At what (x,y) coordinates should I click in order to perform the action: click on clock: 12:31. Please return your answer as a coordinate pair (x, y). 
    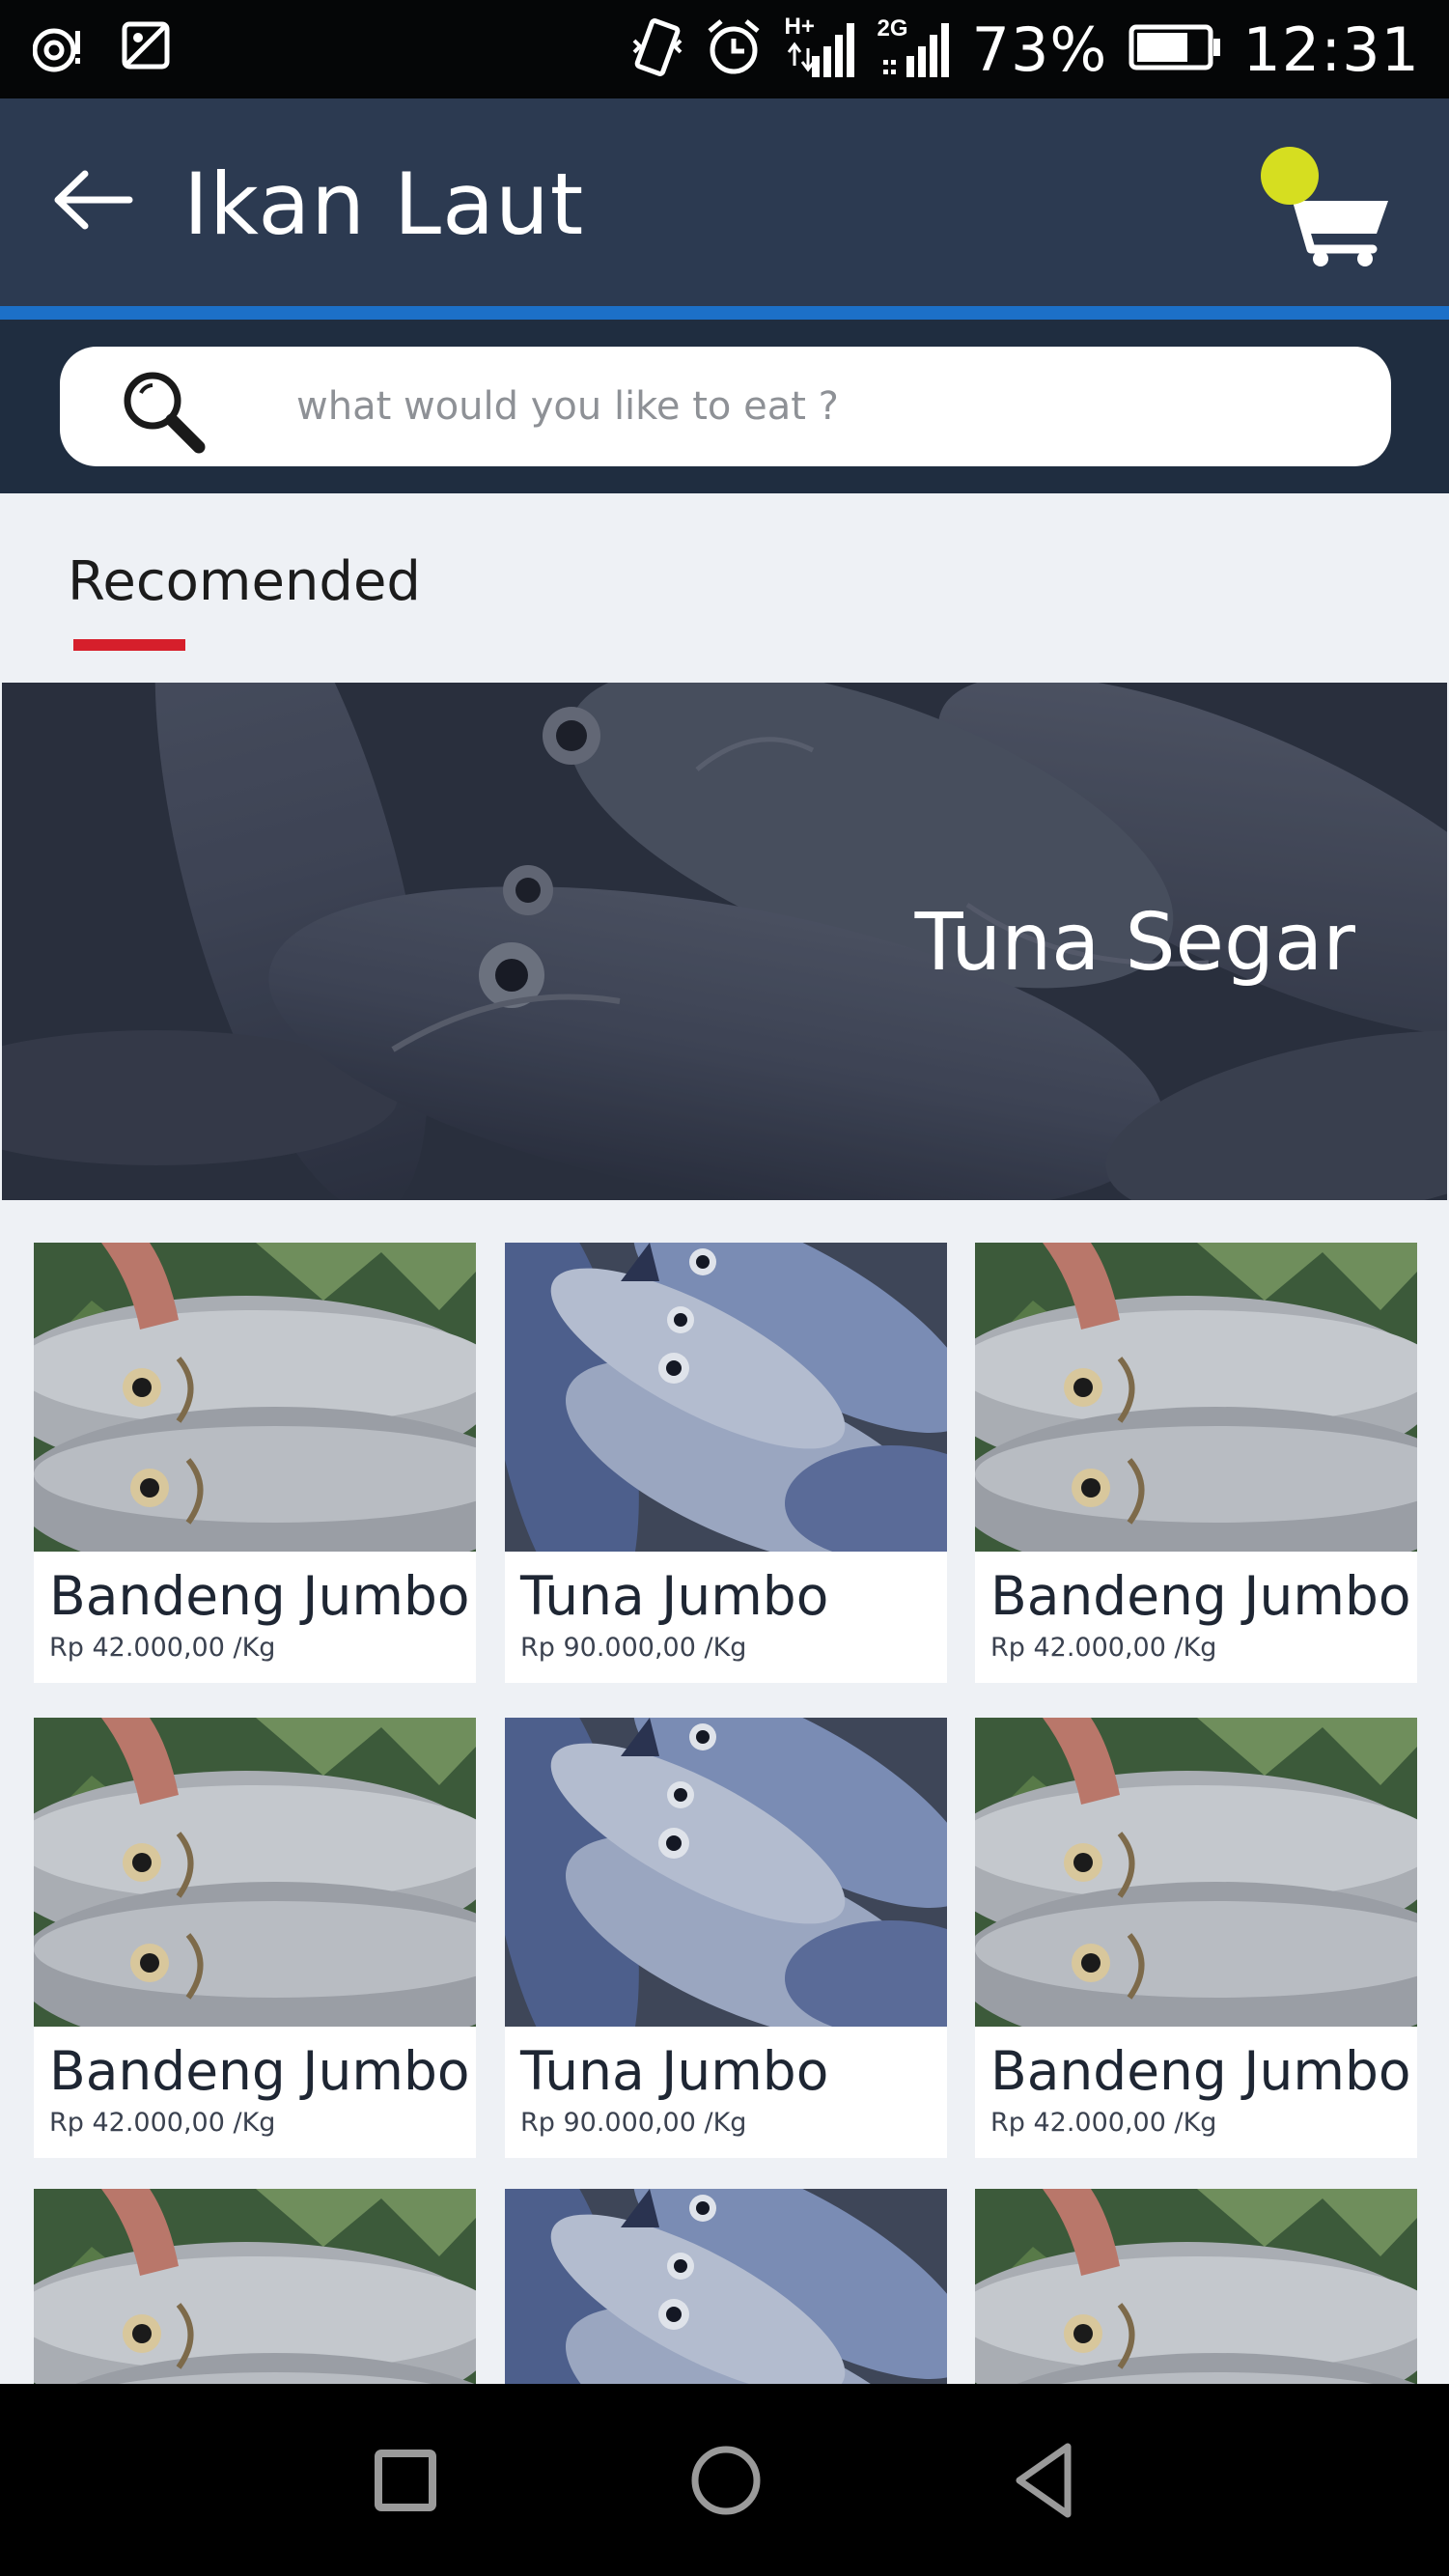
    Looking at the image, I should click on (1331, 50).